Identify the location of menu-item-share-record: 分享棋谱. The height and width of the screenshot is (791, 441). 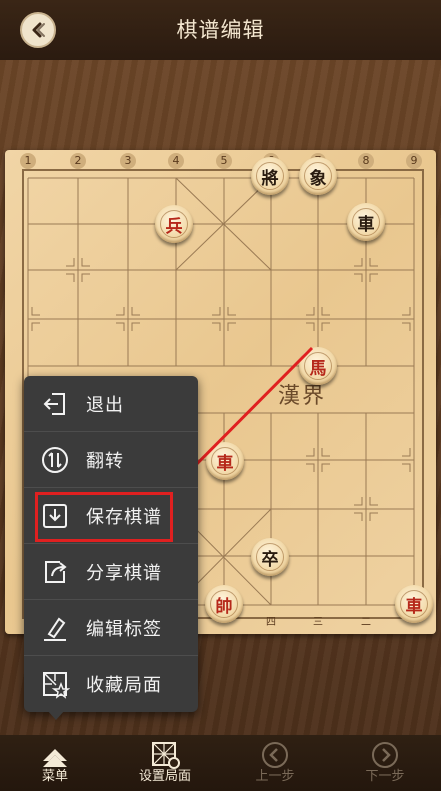
(111, 572).